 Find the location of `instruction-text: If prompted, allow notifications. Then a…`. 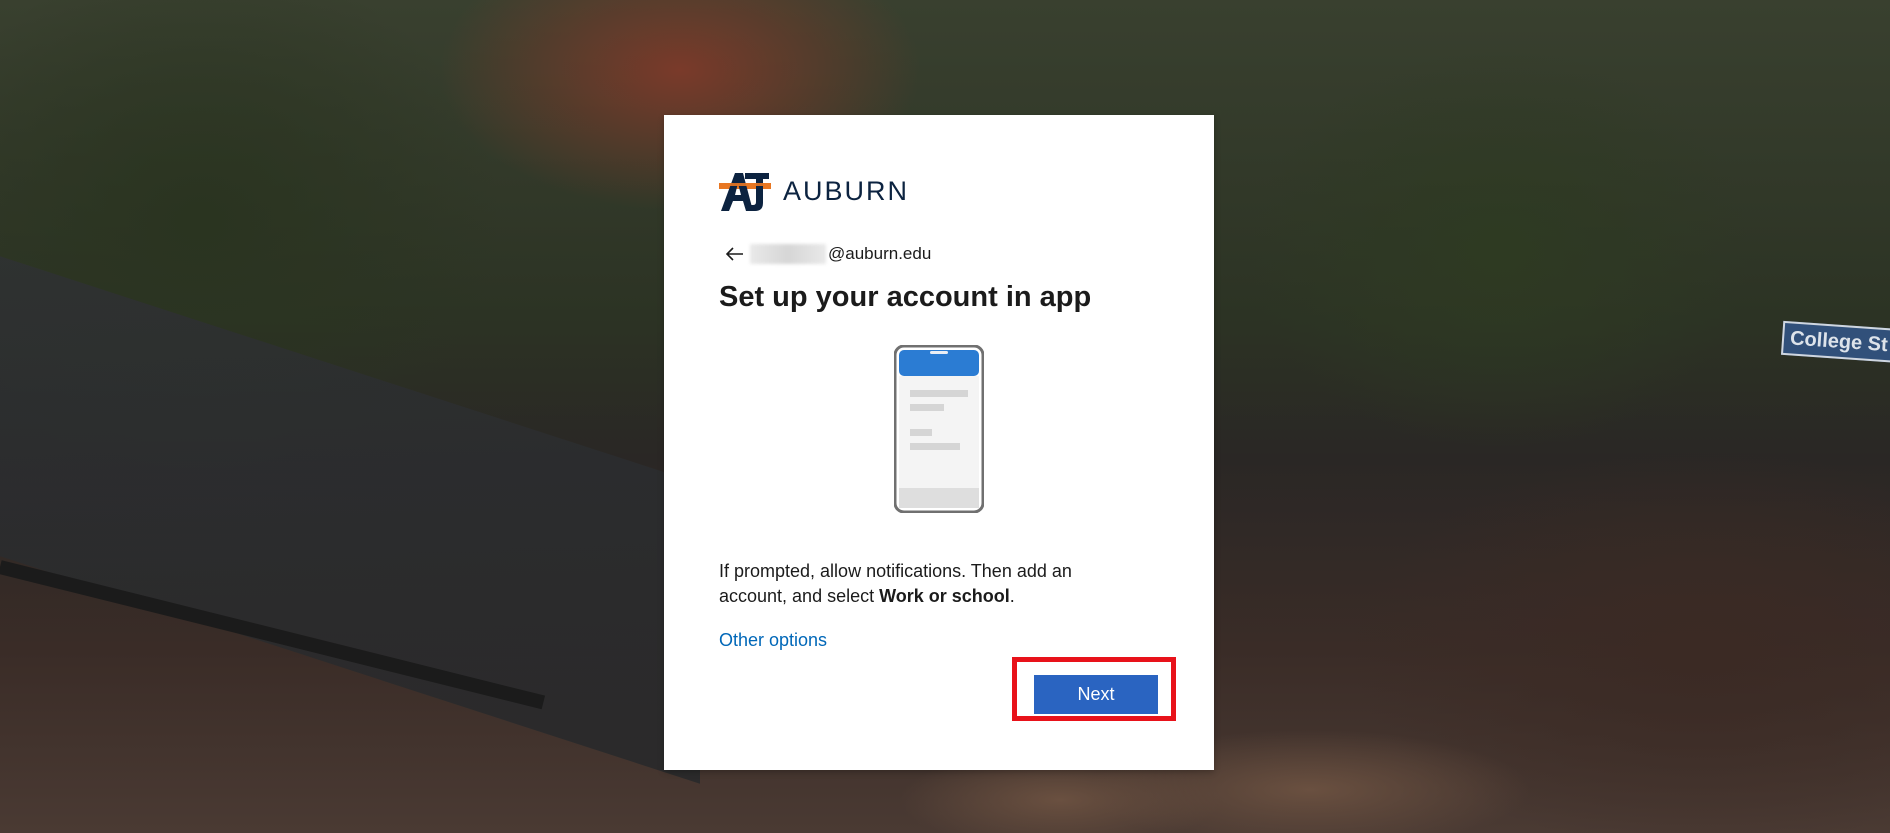

instruction-text: If prompted, allow notifications. Then a… is located at coordinates (895, 583).